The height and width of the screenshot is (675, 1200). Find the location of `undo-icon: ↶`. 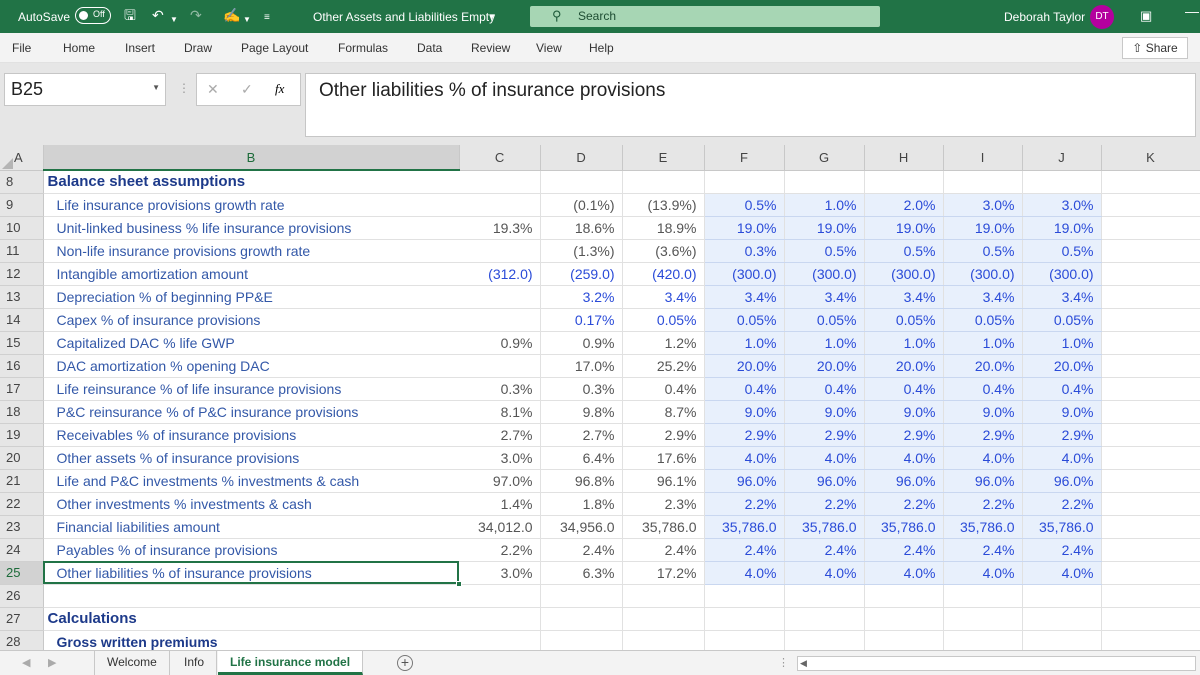

undo-icon: ↶ is located at coordinates (158, 15).